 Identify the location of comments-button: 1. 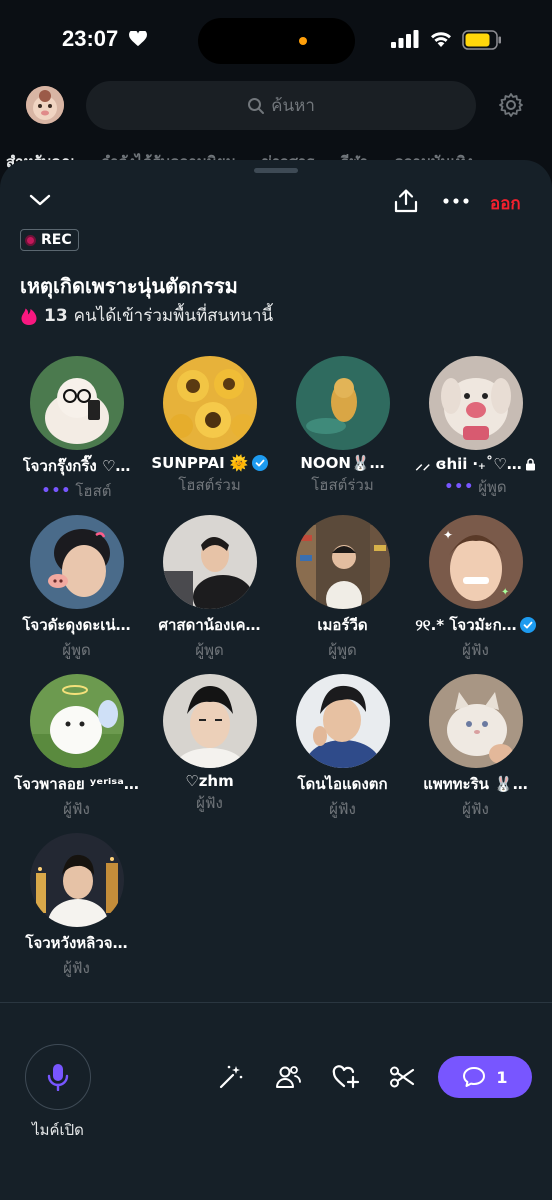
(485, 1077).